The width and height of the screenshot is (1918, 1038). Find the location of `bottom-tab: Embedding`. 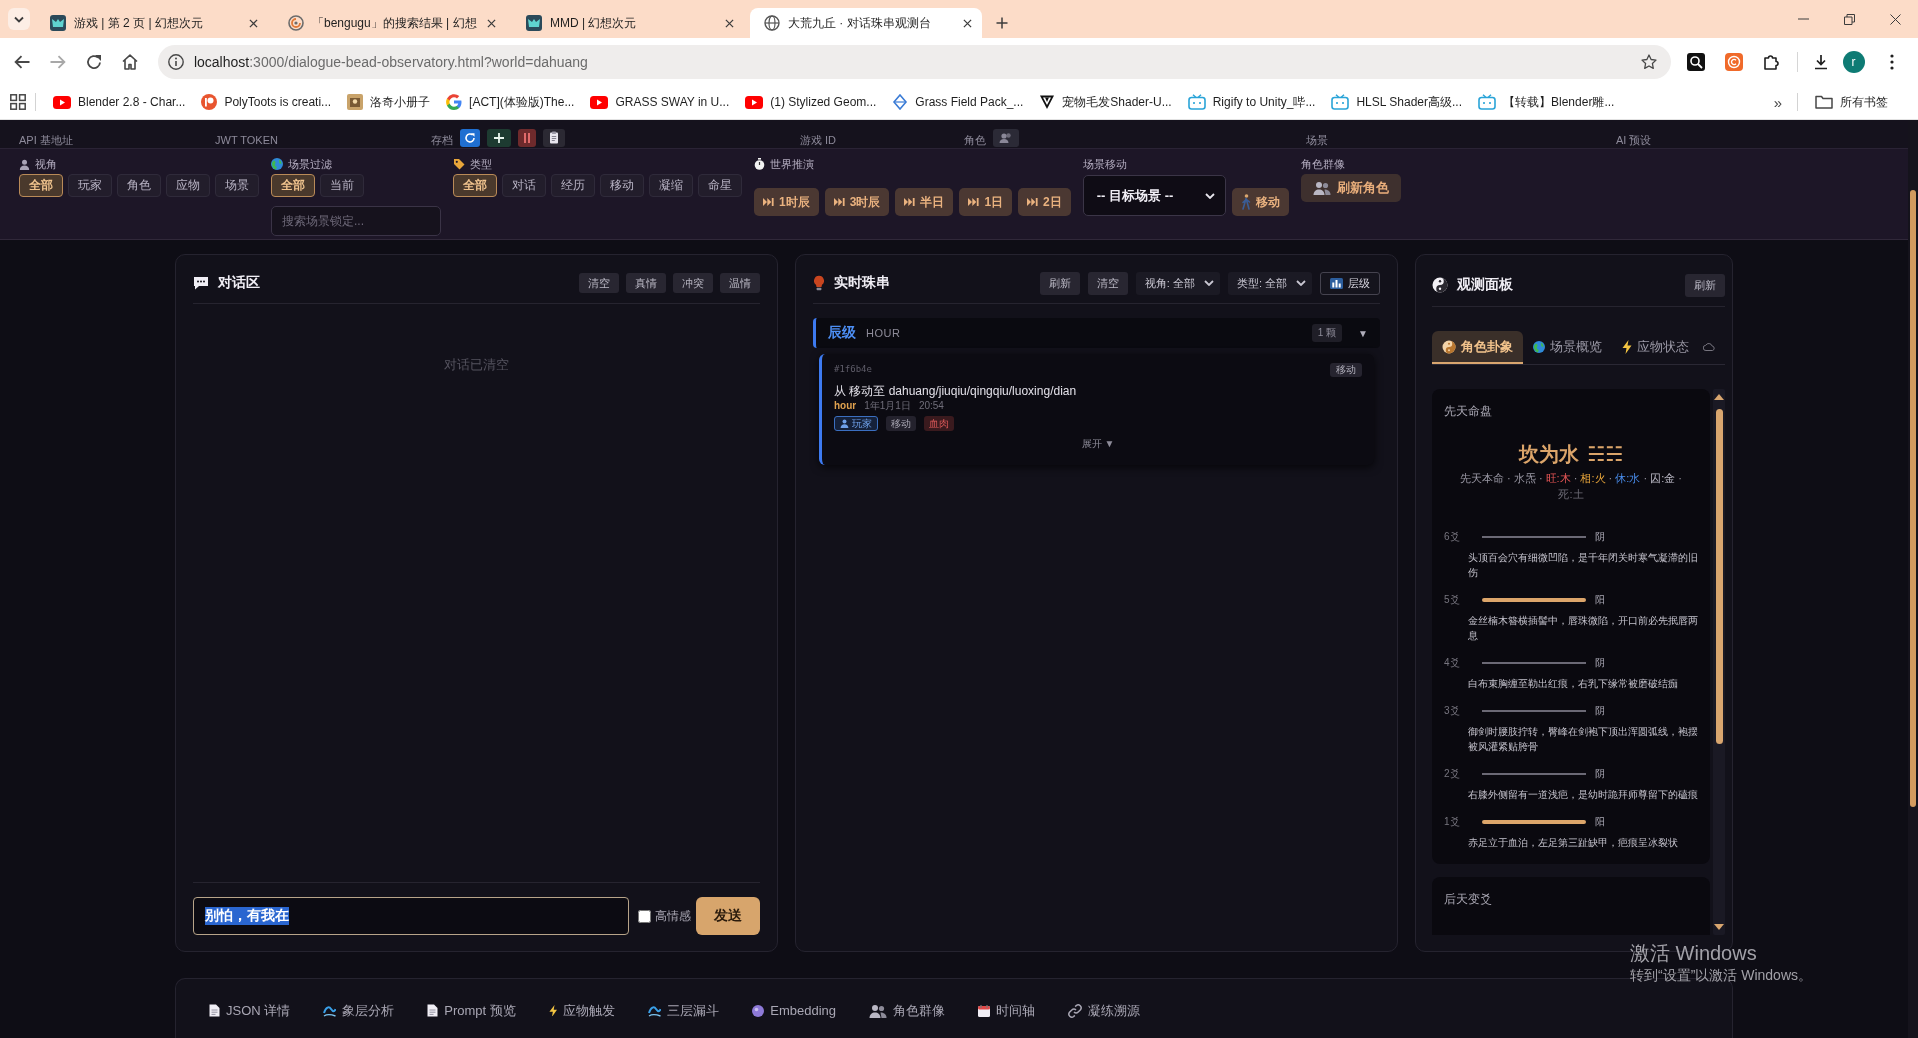

bottom-tab: Embedding is located at coordinates (794, 1010).